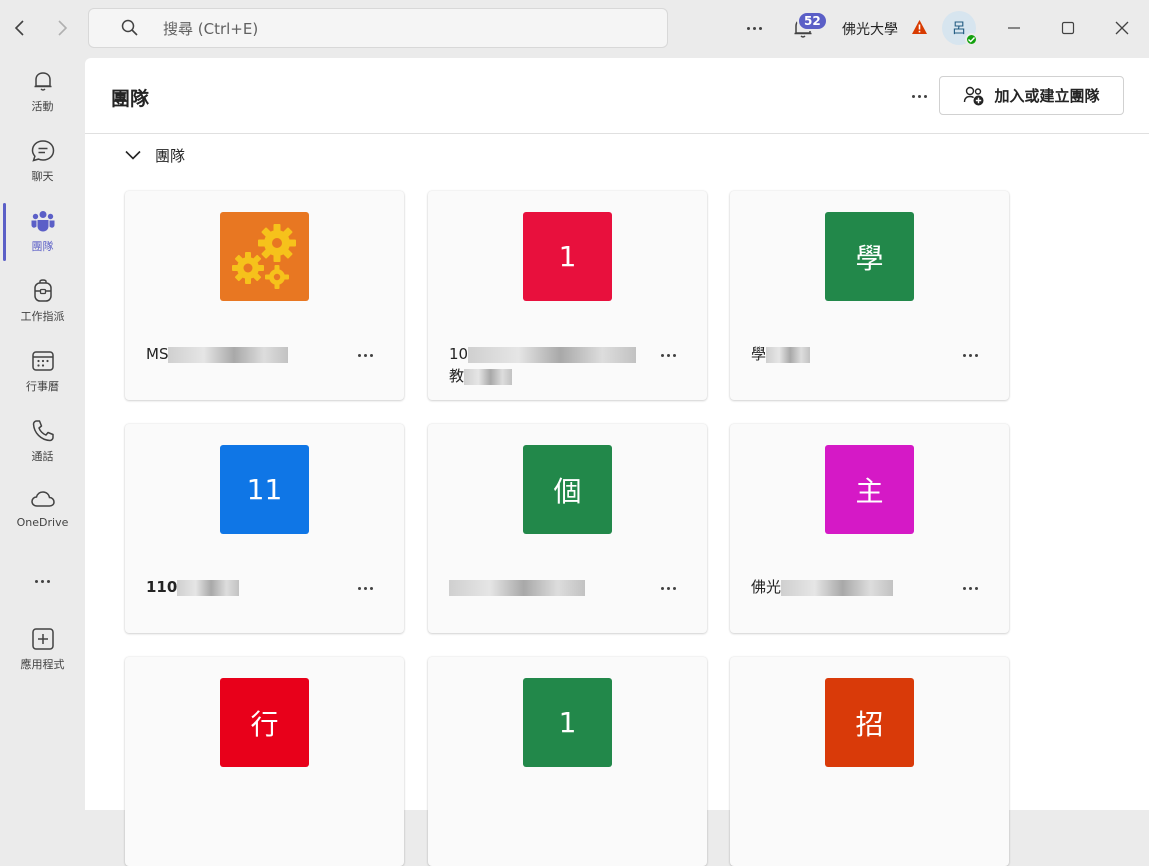 This screenshot has width=1149, height=866. I want to click on close-button, so click(1122, 28).